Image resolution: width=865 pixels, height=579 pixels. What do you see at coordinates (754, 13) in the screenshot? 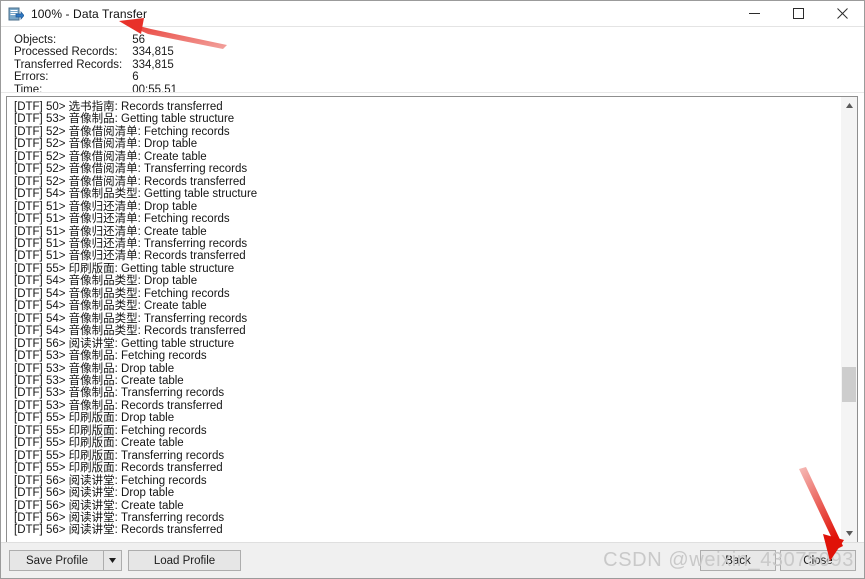
I see `minimize-button` at bounding box center [754, 13].